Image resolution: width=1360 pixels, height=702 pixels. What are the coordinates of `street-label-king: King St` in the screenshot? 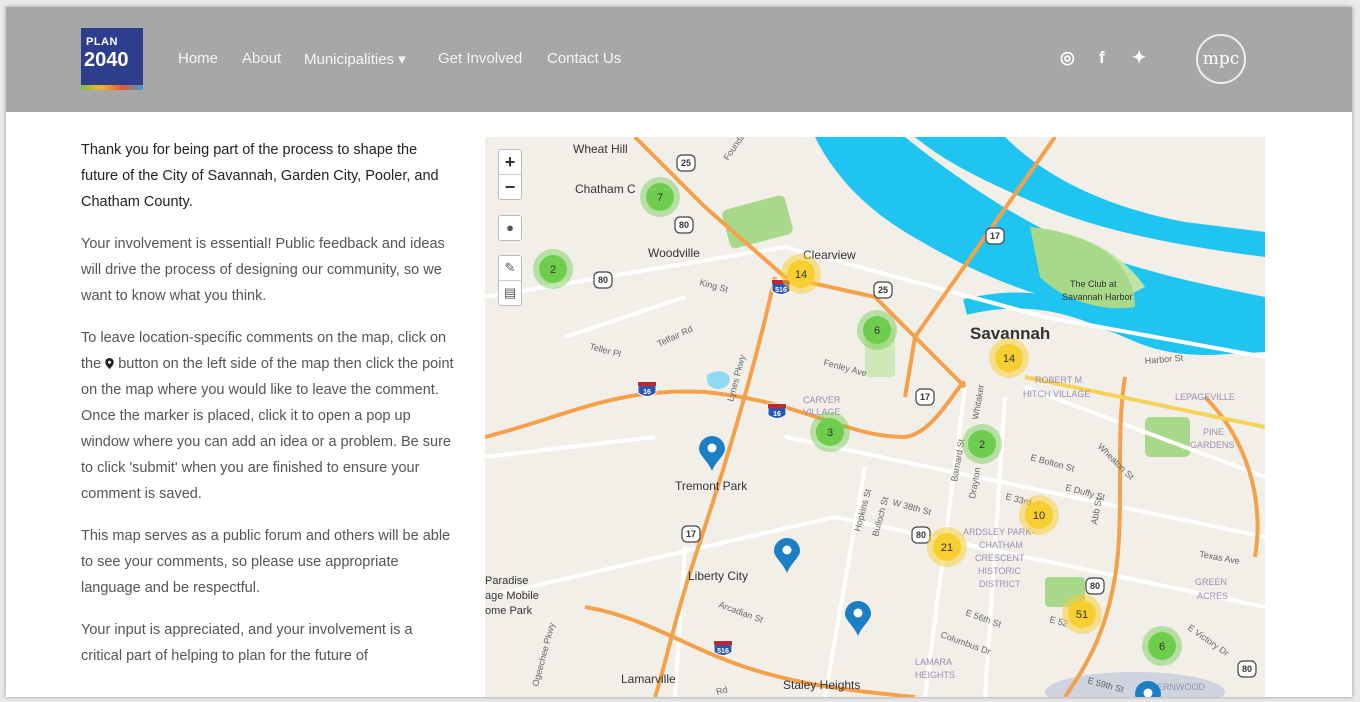 It's located at (713, 285).